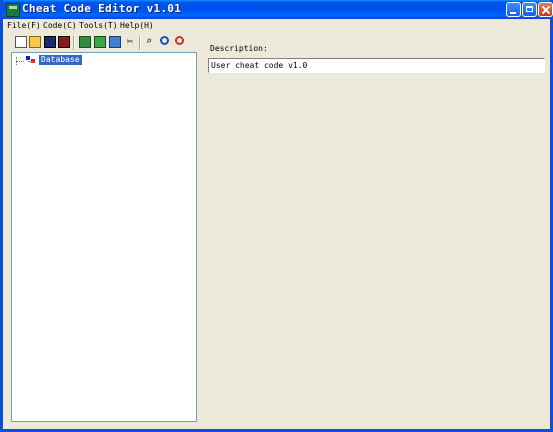  What do you see at coordinates (115, 42) in the screenshot?
I see `mail-edit-icon` at bounding box center [115, 42].